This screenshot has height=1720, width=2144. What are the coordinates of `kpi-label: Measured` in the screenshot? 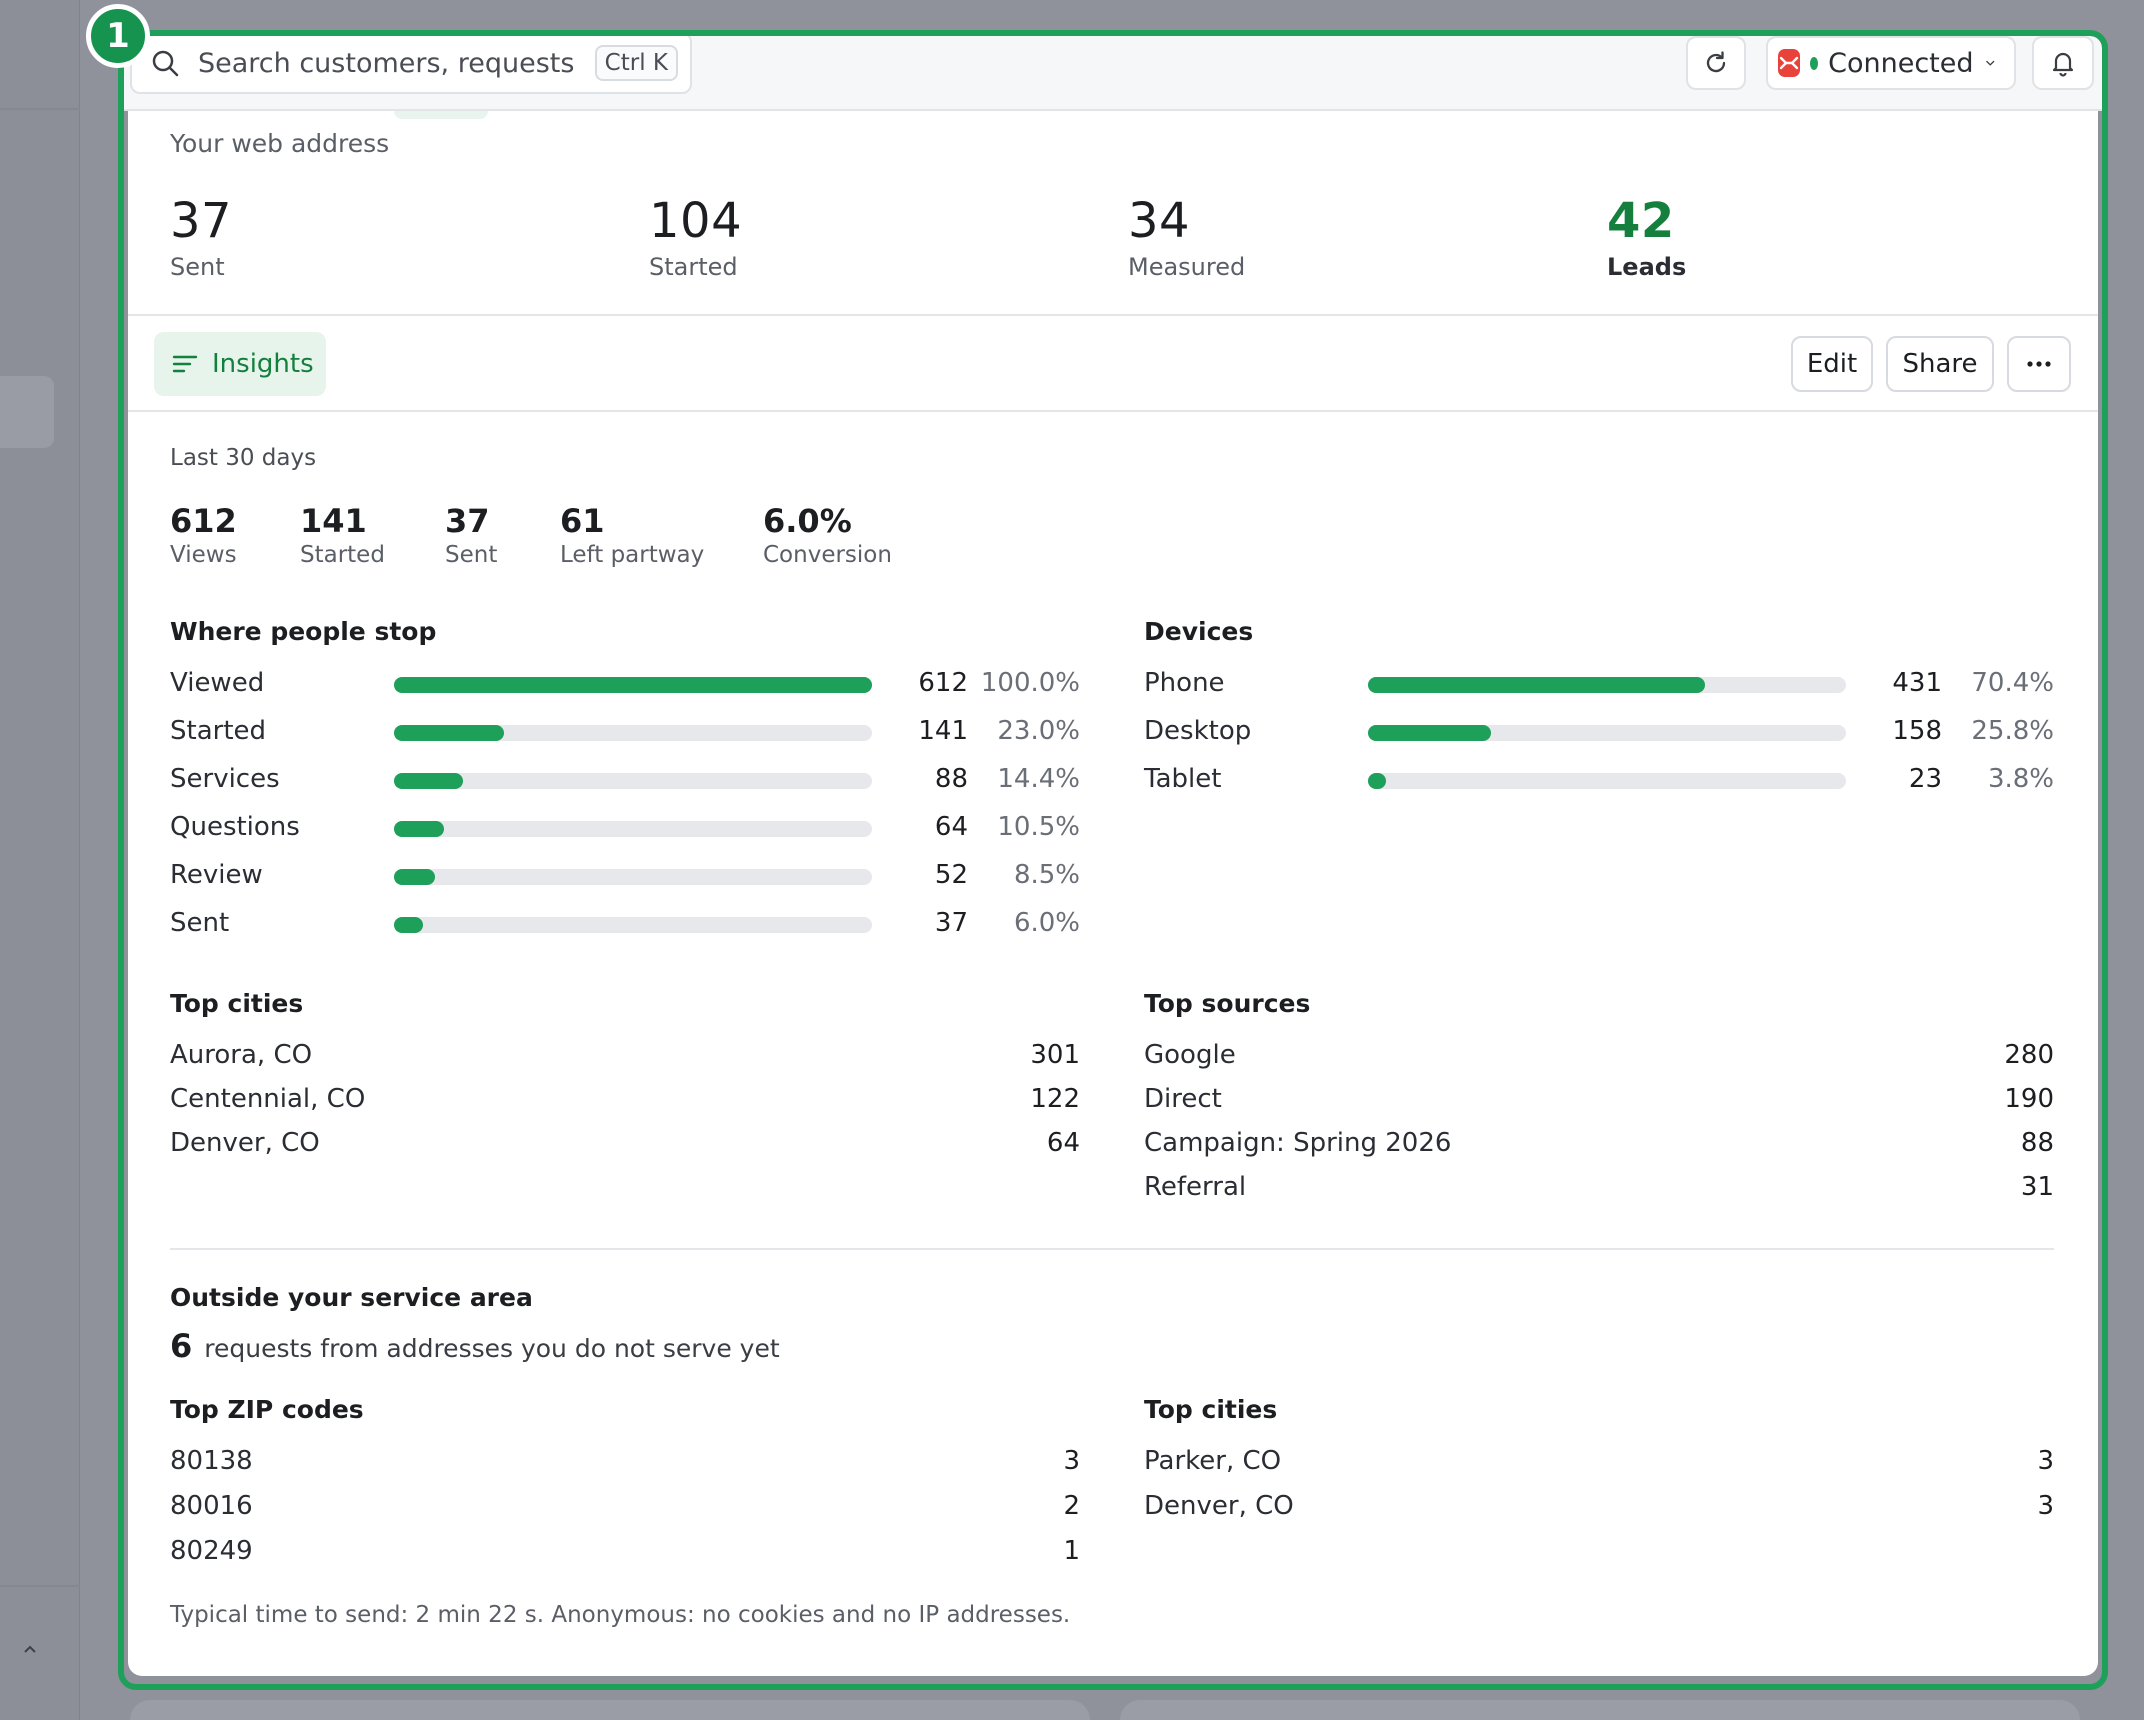 It's located at (1187, 267).